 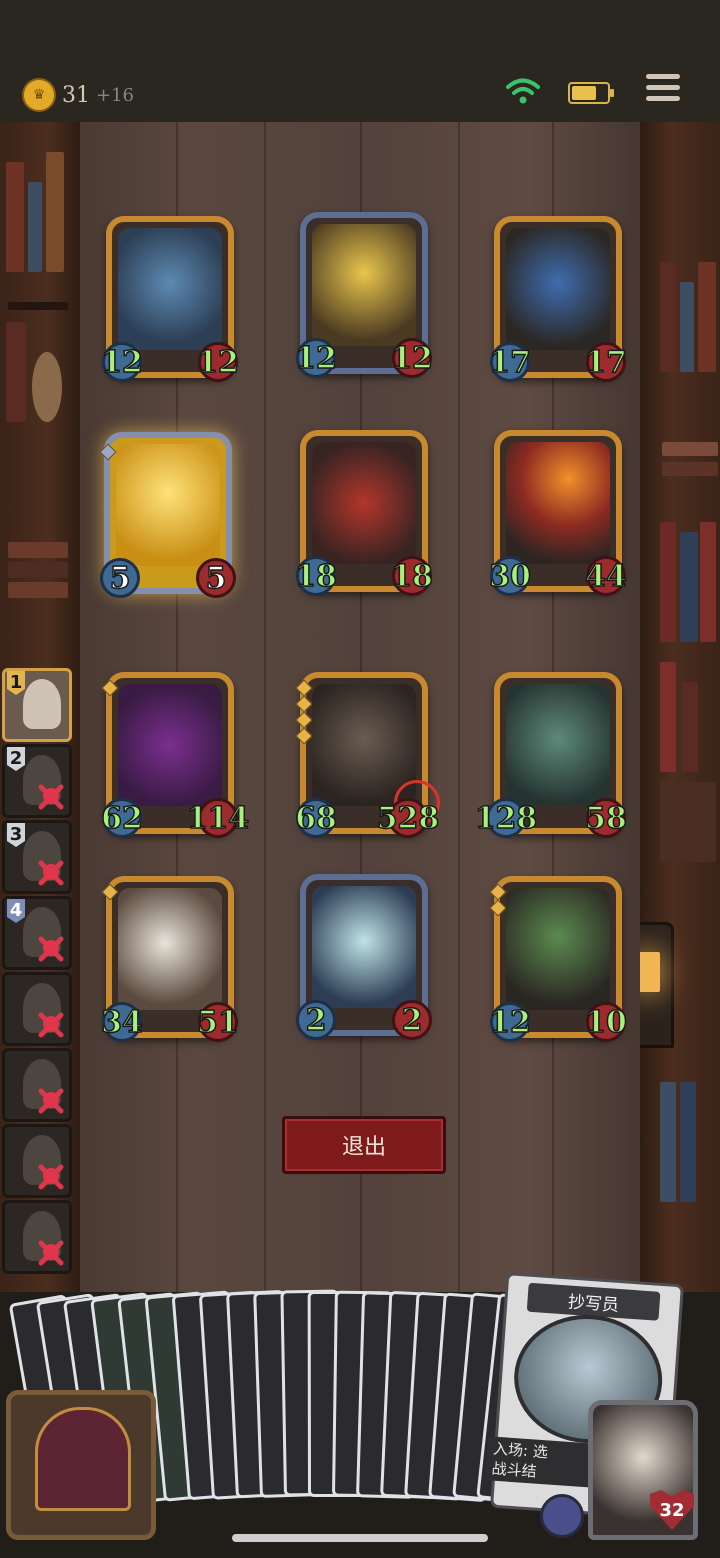 I want to click on attack-stat: 34, so click(x=122, y=1022).